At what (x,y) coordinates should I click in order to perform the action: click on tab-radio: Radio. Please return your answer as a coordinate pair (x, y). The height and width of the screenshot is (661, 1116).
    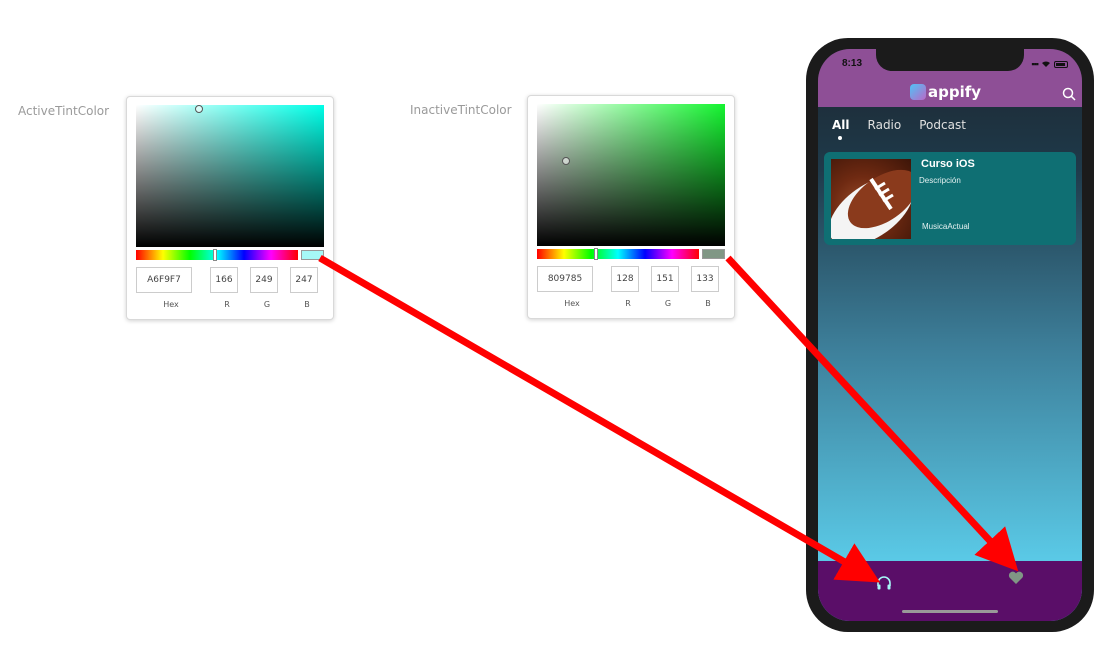
    Looking at the image, I should click on (885, 125).